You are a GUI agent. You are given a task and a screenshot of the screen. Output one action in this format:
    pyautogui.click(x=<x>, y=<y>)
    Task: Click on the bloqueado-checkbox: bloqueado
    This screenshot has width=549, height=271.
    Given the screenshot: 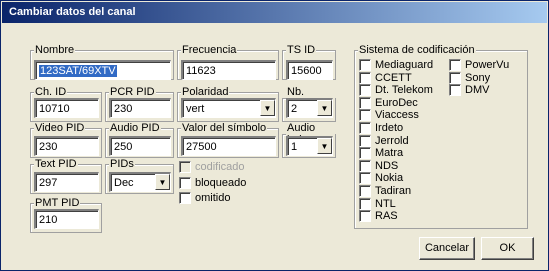 What is the action you would take?
    pyautogui.click(x=212, y=183)
    